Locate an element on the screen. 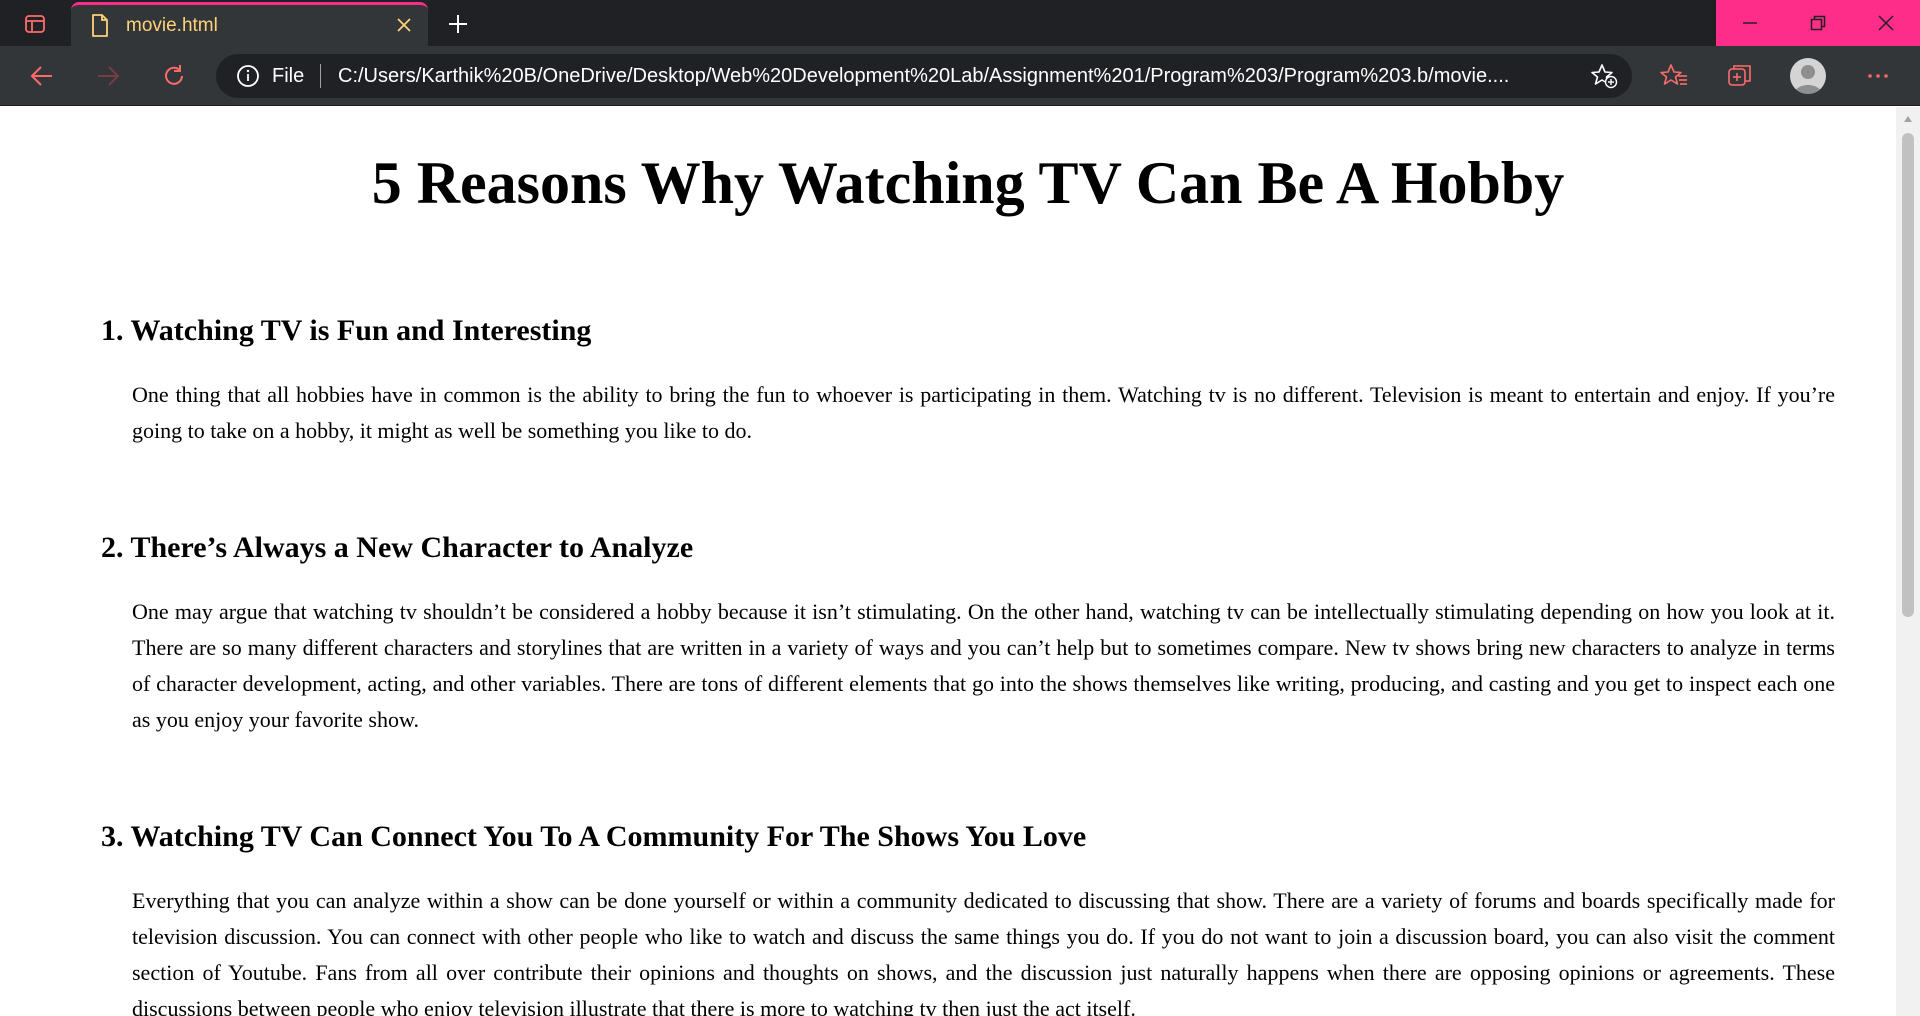  more-icon is located at coordinates (1878, 76).